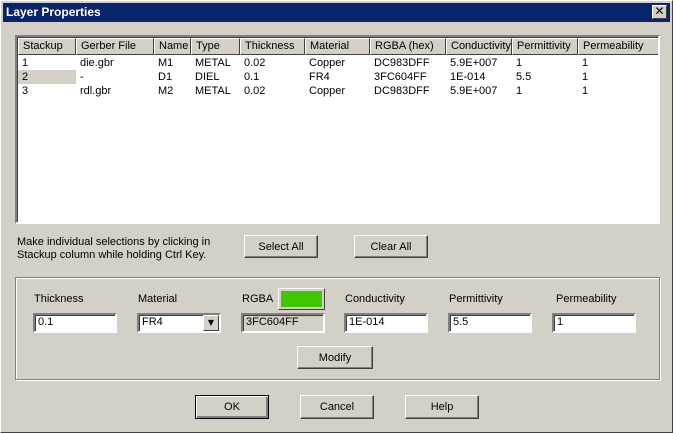  What do you see at coordinates (618, 46) in the screenshot?
I see `column-header: Permeability` at bounding box center [618, 46].